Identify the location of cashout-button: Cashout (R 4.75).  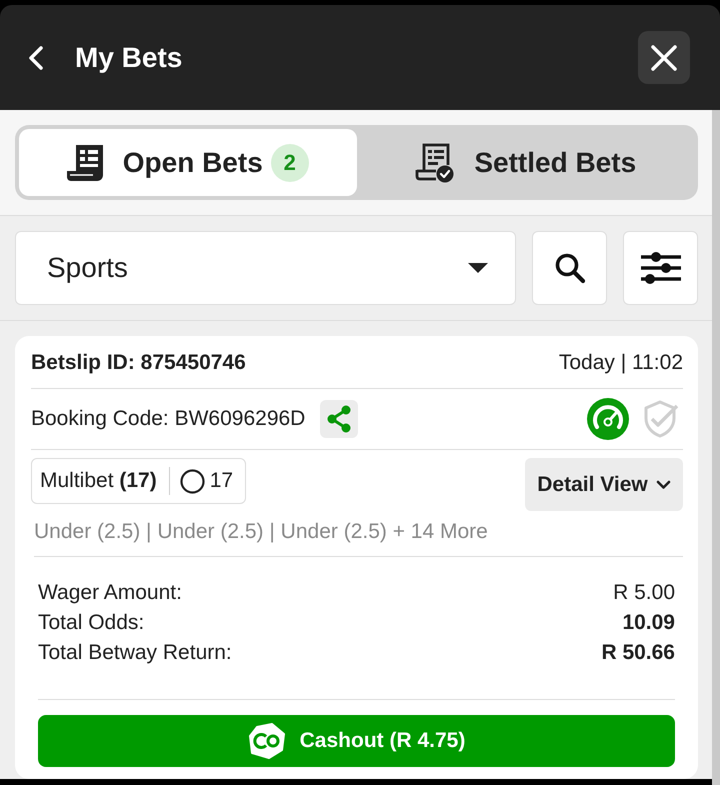
(356, 741).